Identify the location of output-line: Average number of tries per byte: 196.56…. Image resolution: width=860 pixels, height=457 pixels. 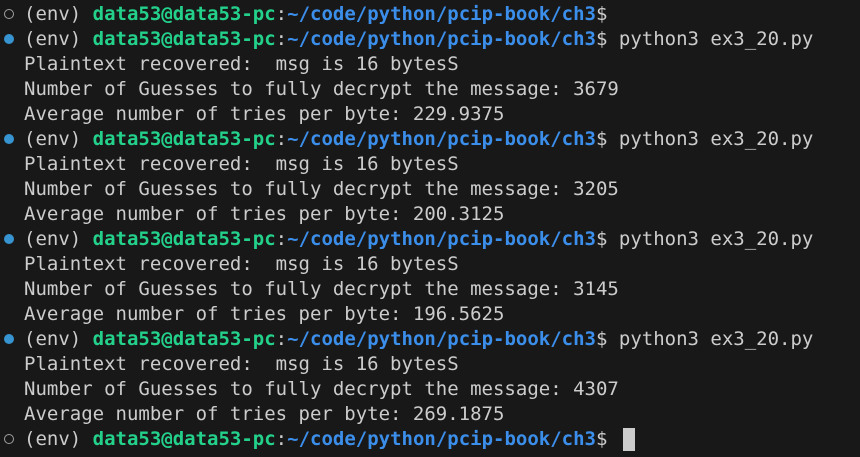
(430, 314).